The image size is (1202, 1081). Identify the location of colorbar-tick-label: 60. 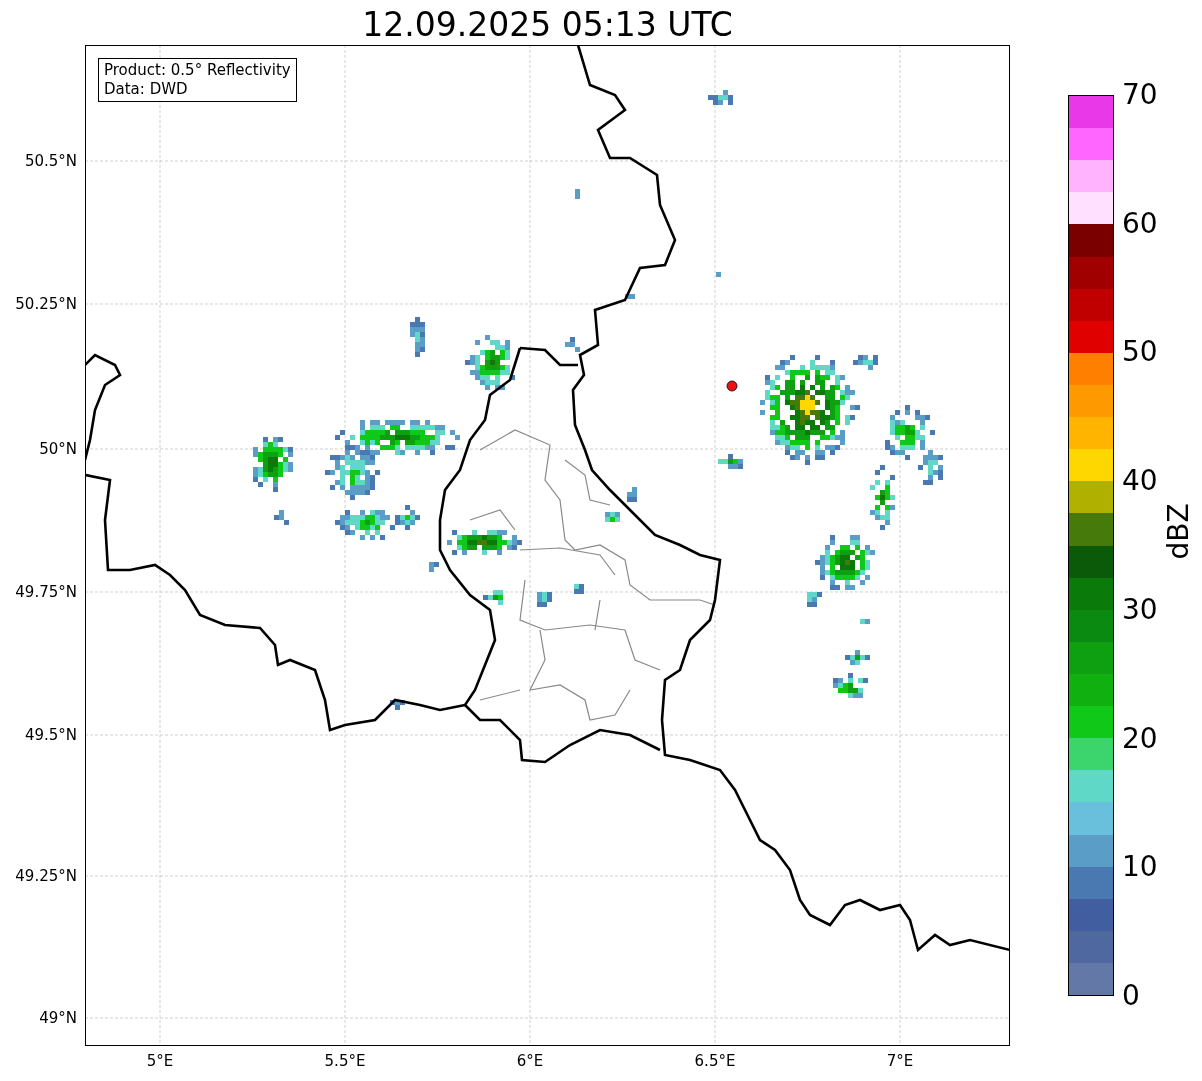
(1140, 223).